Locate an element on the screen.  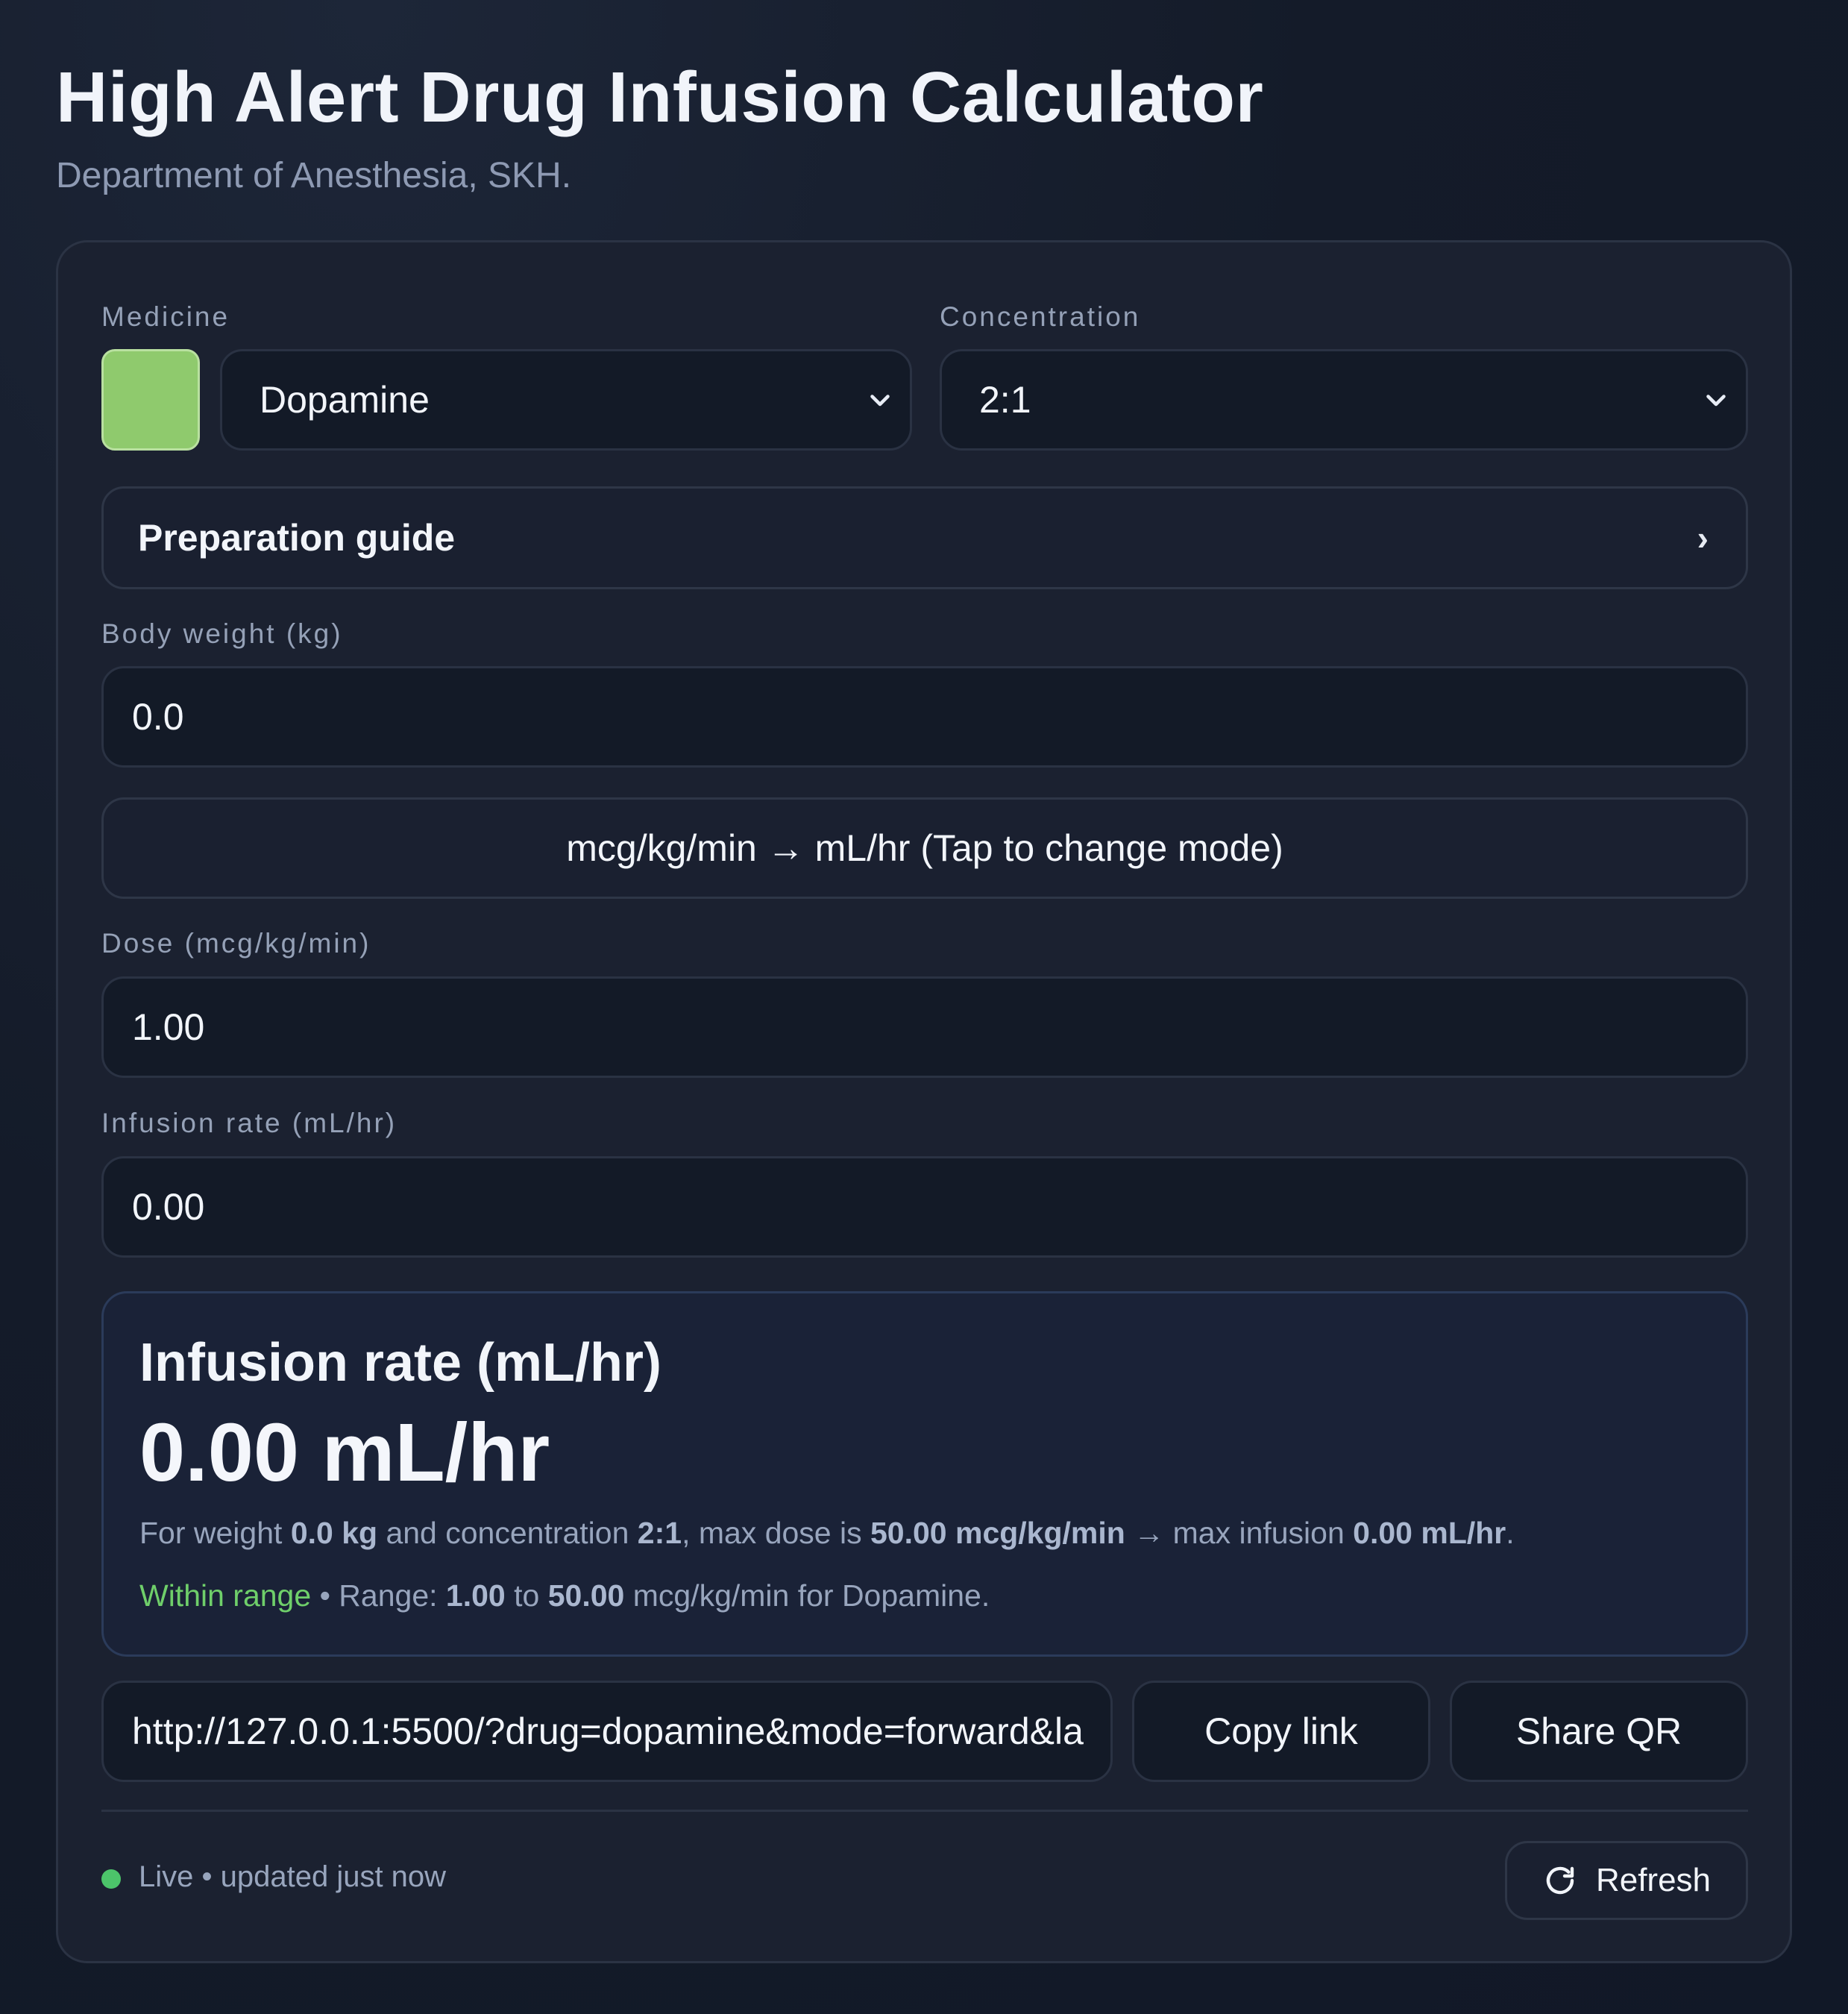
copy-link-button: Copy link is located at coordinates (1281, 1731).